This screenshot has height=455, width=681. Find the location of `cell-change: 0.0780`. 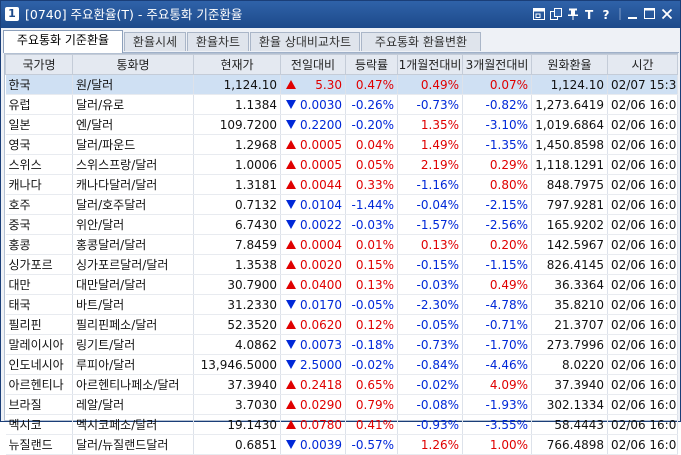

cell-change: 0.0780 is located at coordinates (313, 424).